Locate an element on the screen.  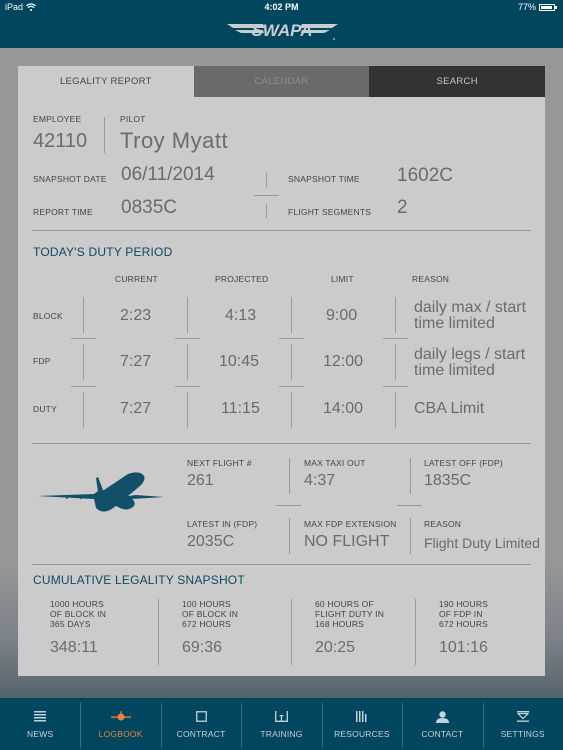
cumulative-label-line: 190 HOURS is located at coordinates (464, 604).